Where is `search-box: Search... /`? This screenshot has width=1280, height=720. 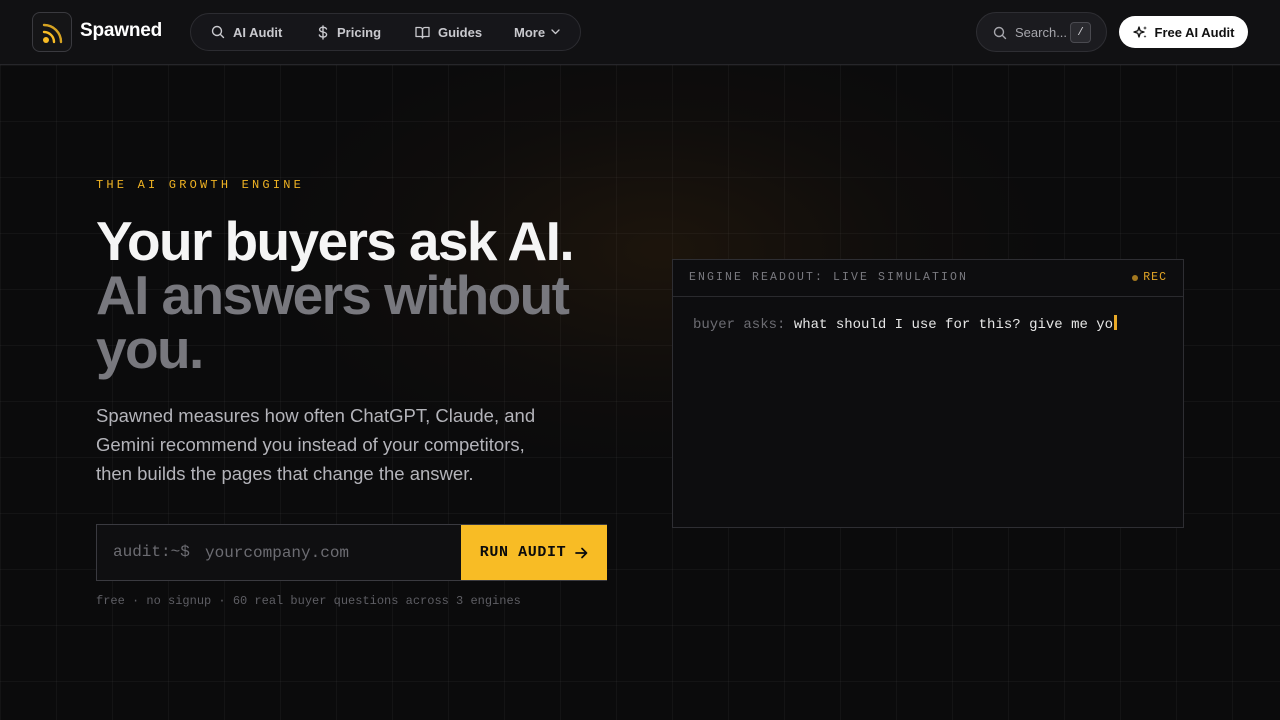
search-box: Search... / is located at coordinates (1041, 32).